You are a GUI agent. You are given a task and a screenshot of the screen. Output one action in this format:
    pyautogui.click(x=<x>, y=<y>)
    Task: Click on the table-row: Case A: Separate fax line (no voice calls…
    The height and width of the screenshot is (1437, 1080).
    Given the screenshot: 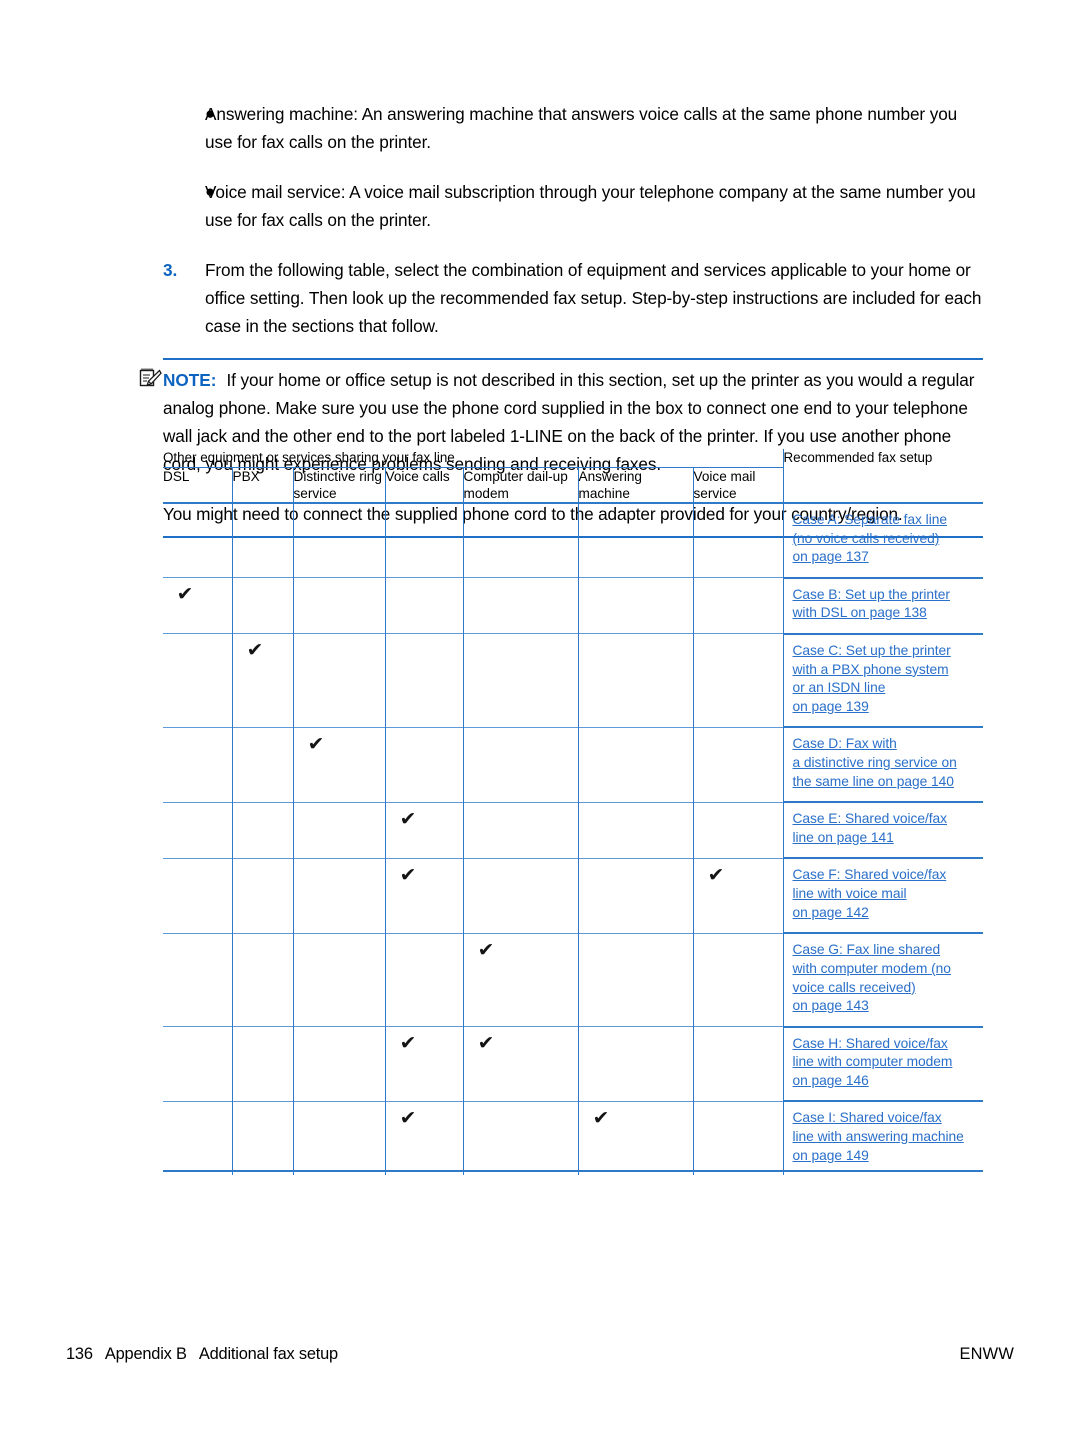 What is the action you would take?
    pyautogui.click(x=573, y=540)
    